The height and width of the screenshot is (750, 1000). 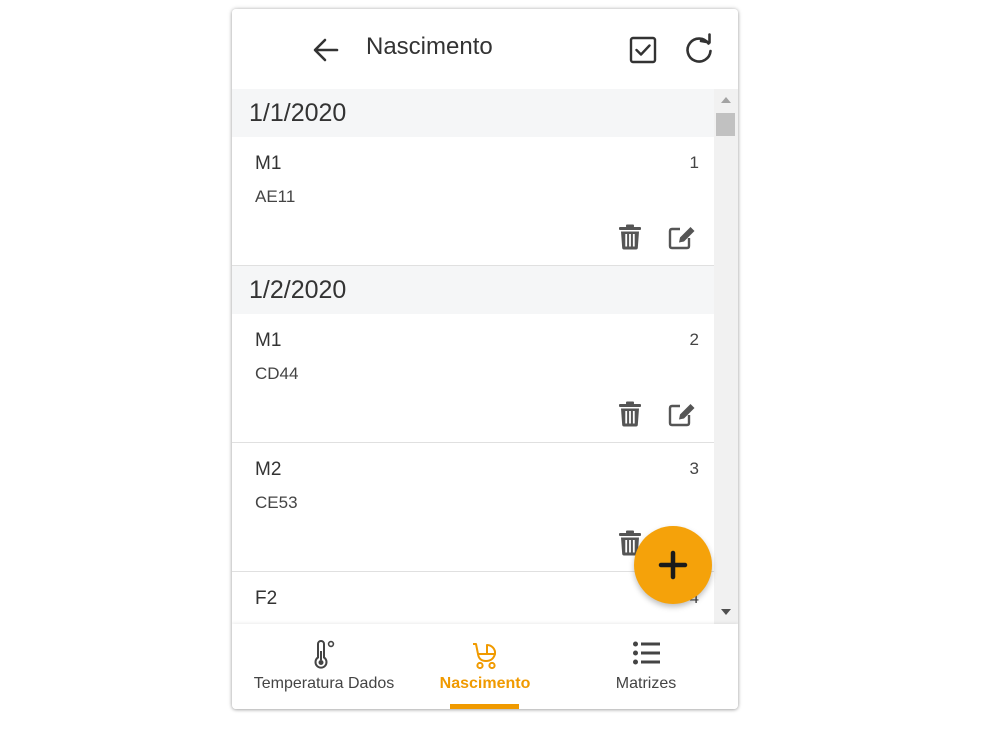 What do you see at coordinates (726, 100) in the screenshot?
I see `scroll-up-arrow` at bounding box center [726, 100].